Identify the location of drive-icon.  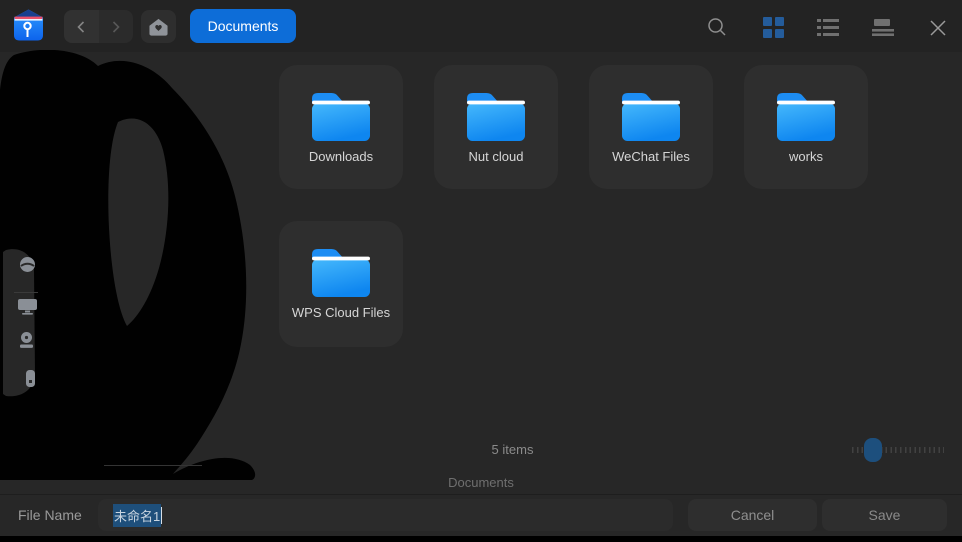
(30, 378).